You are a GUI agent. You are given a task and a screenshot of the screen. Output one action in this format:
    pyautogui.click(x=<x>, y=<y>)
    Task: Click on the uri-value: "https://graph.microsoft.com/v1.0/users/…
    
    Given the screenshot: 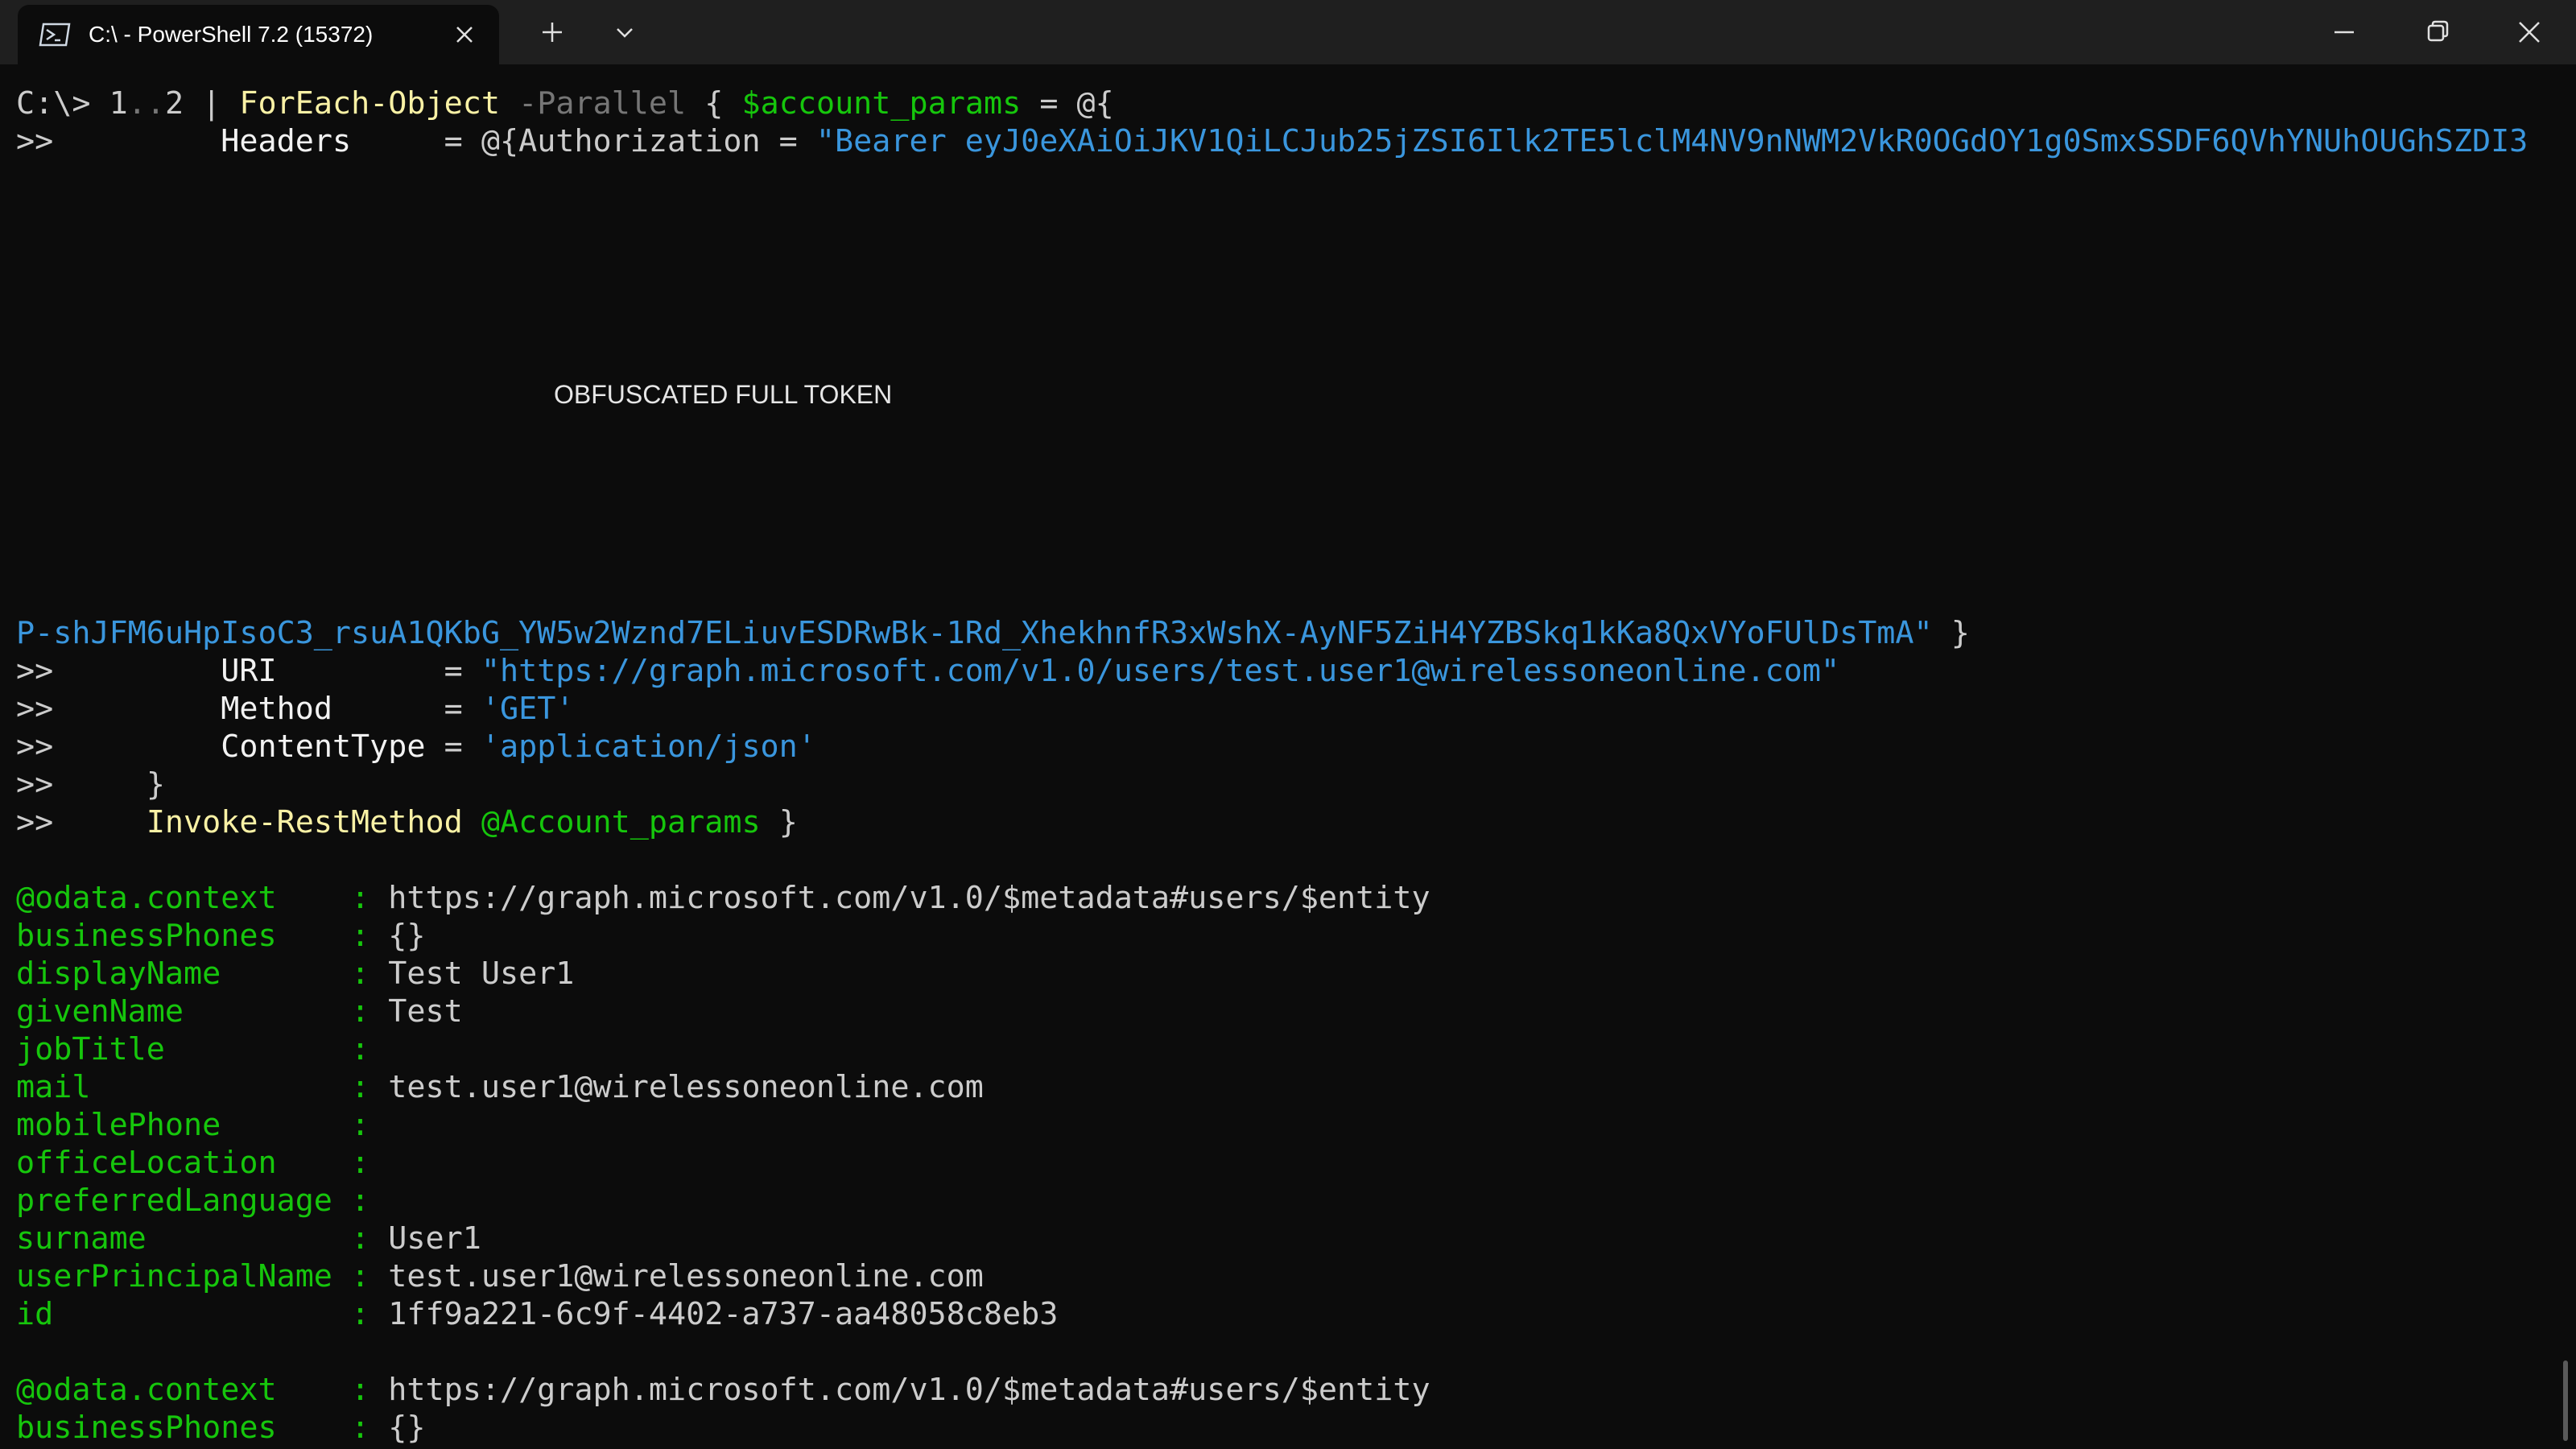 What is the action you would take?
    pyautogui.click(x=1160, y=671)
    